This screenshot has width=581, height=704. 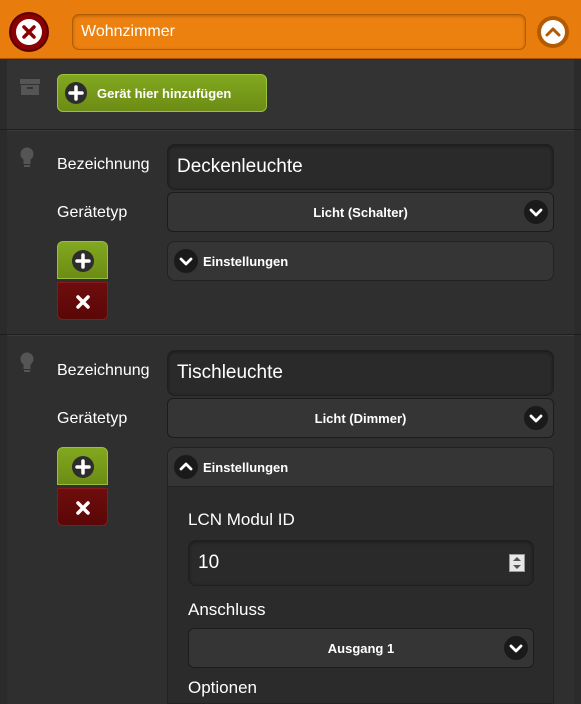 I want to click on add-device-button: Gerät hier hinzufügen, so click(x=162, y=93).